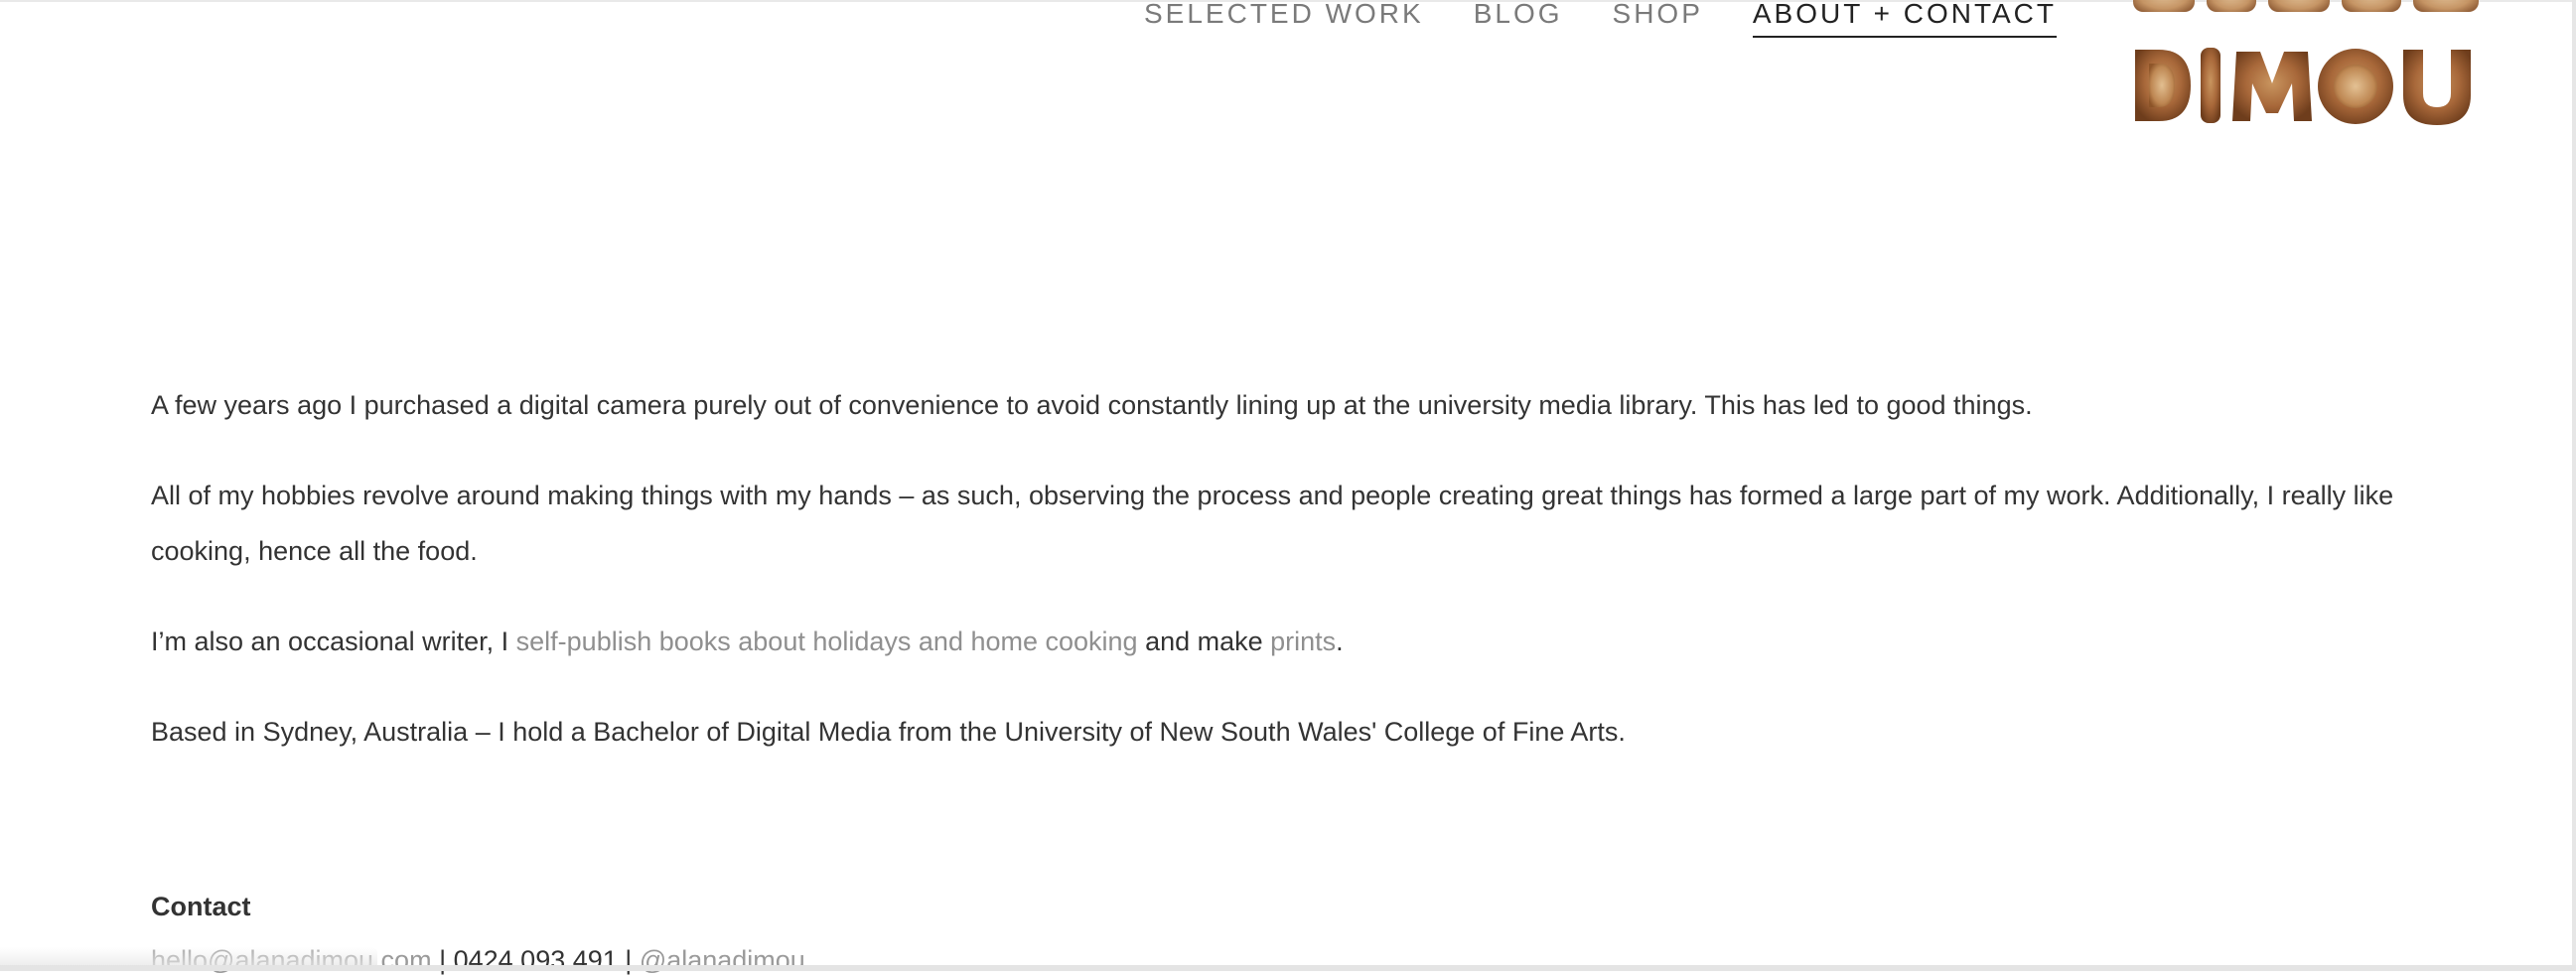 This screenshot has height=976, width=2576. I want to click on paragraph-3-suffix: ., so click(1340, 641).